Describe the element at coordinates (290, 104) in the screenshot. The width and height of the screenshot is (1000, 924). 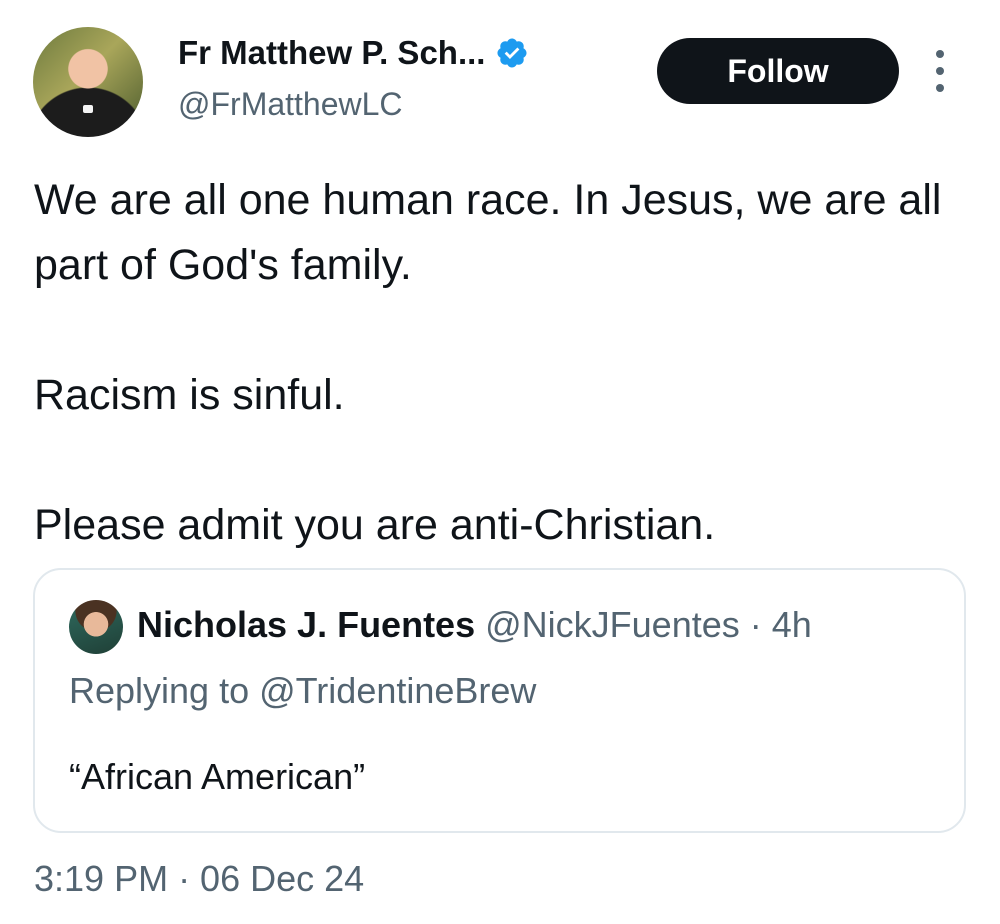
I see `author-handle: @FrMatthewLC` at that location.